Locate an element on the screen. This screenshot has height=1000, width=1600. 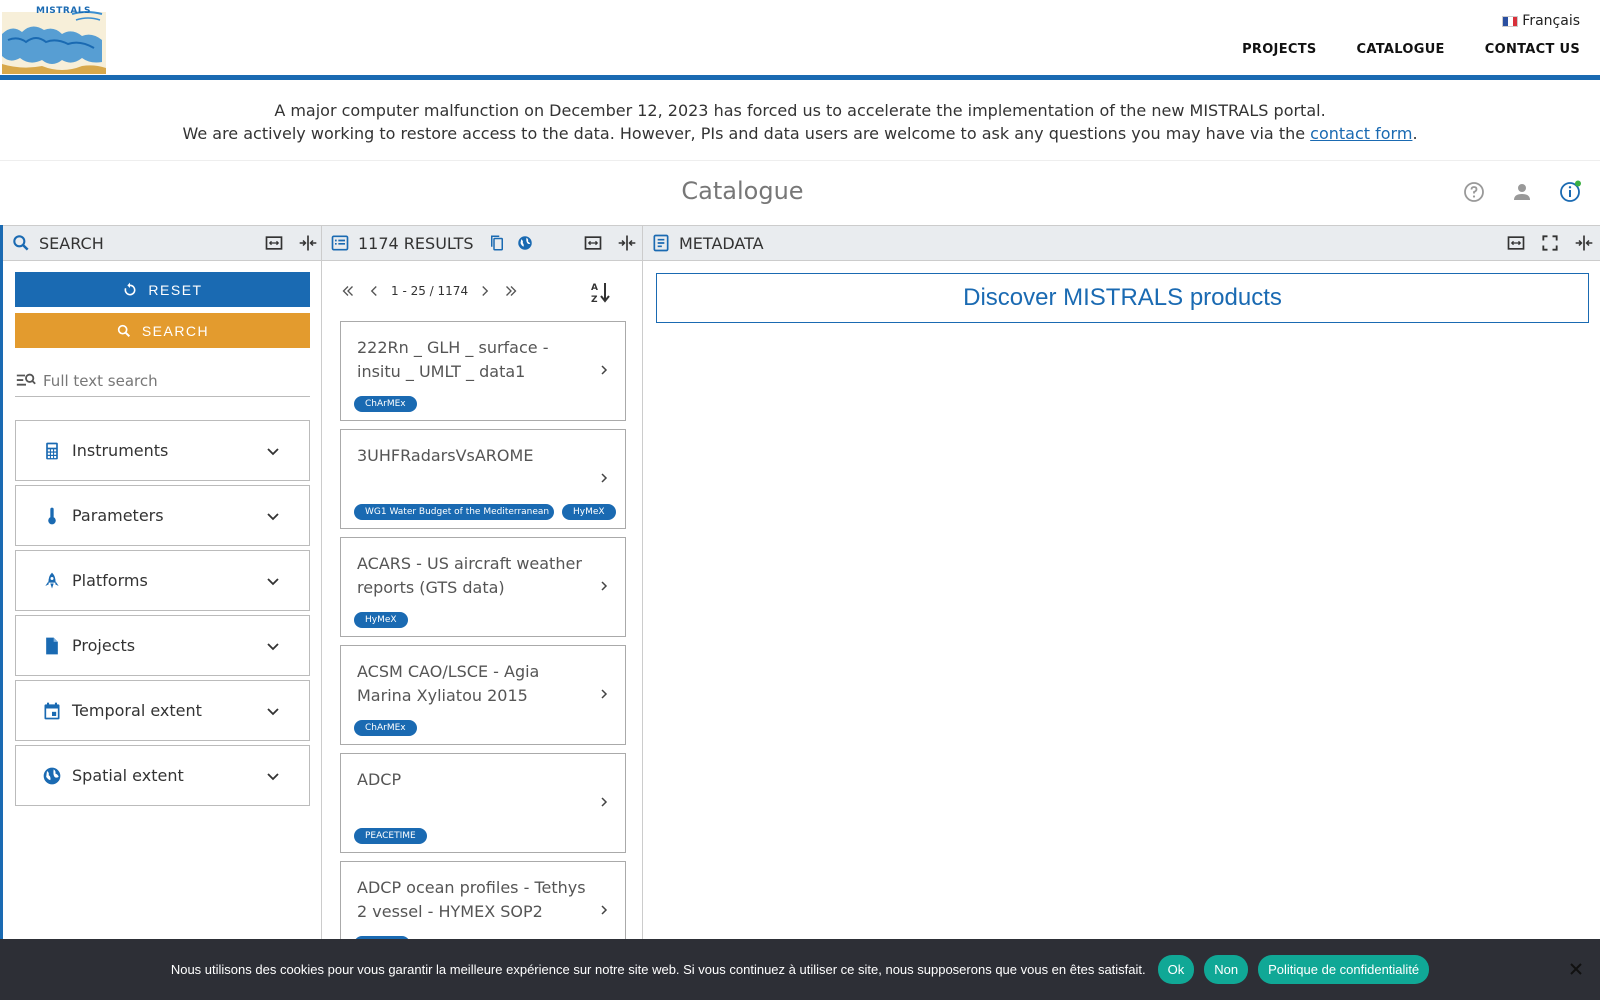
file-icon is located at coordinates (52, 645).